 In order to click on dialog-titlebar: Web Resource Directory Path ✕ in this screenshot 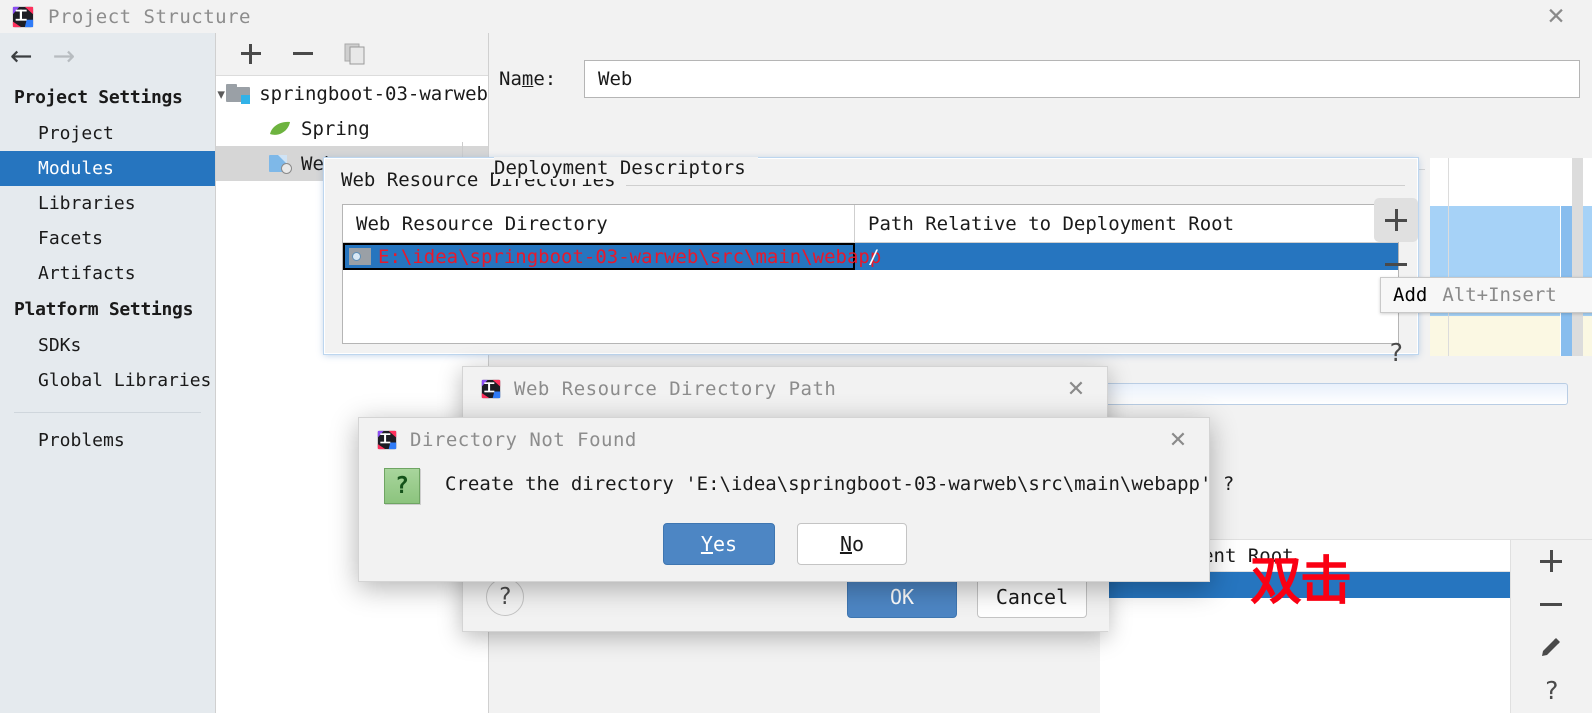, I will do `click(785, 389)`.